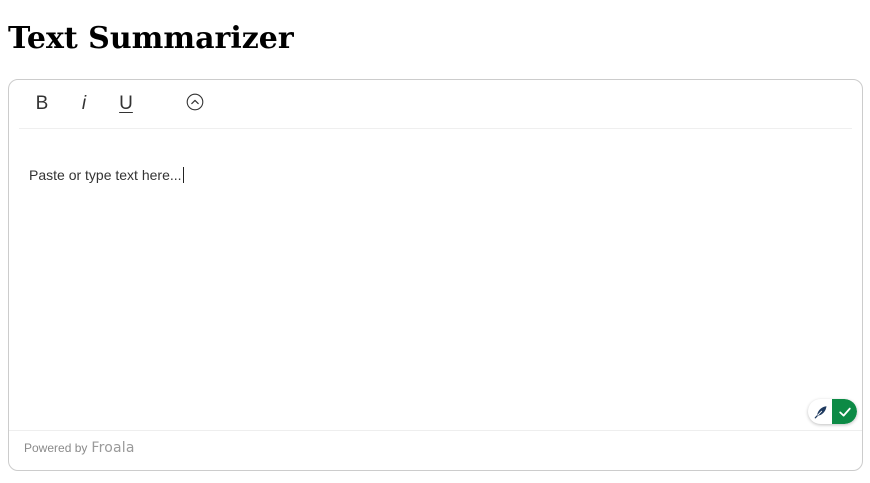 This screenshot has height=483, width=870. I want to click on italic-button: i, so click(84, 104).